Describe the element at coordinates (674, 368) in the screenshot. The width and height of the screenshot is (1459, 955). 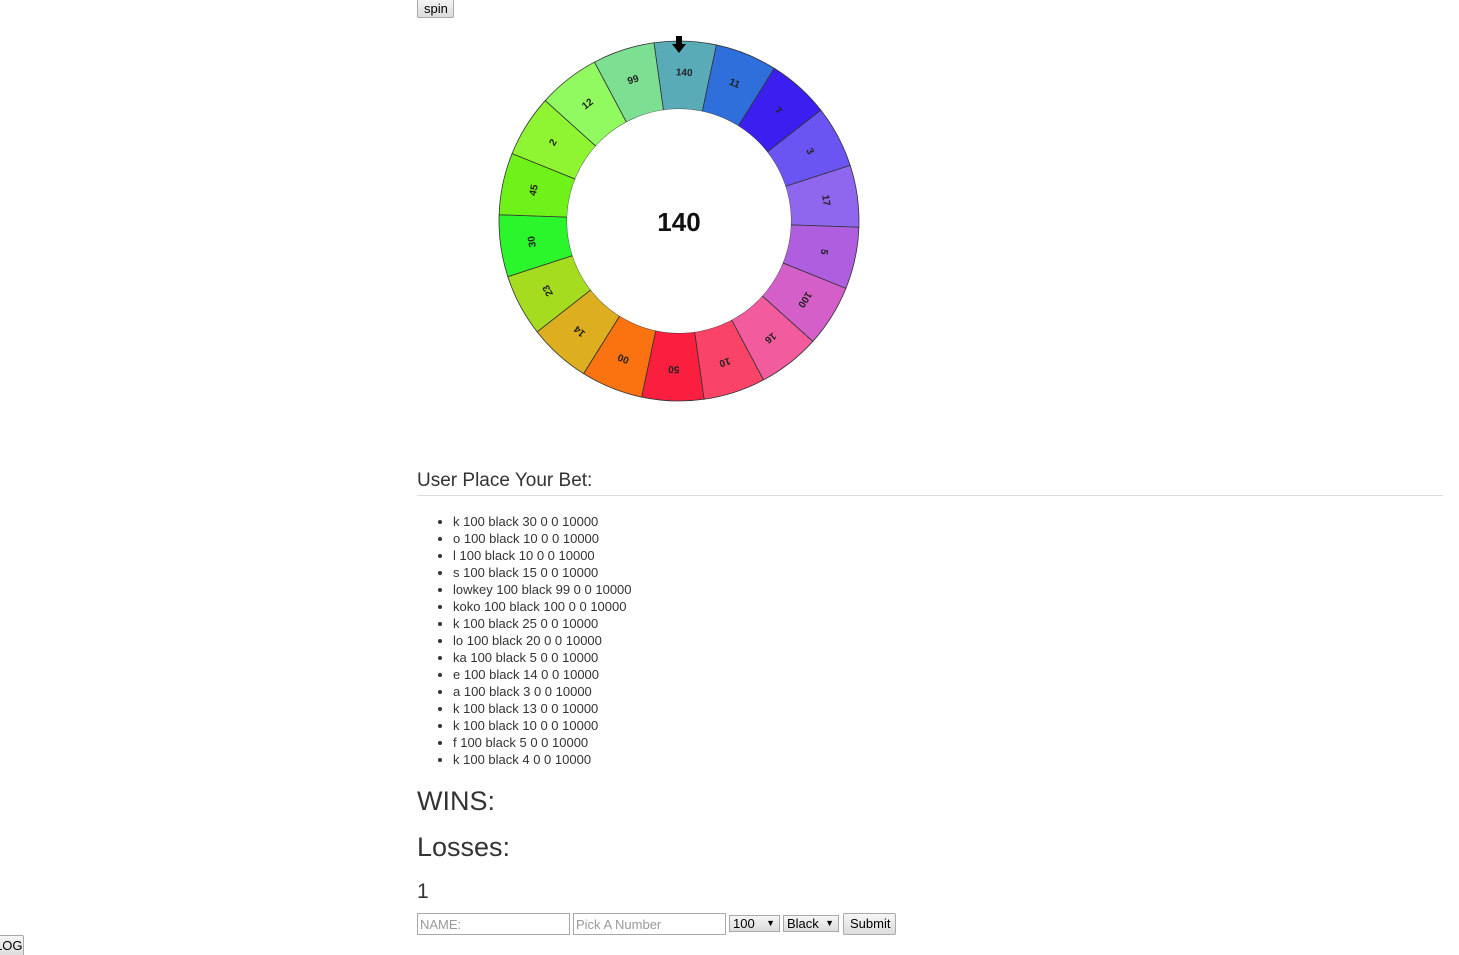
I see `wheel-segment-label: 50` at that location.